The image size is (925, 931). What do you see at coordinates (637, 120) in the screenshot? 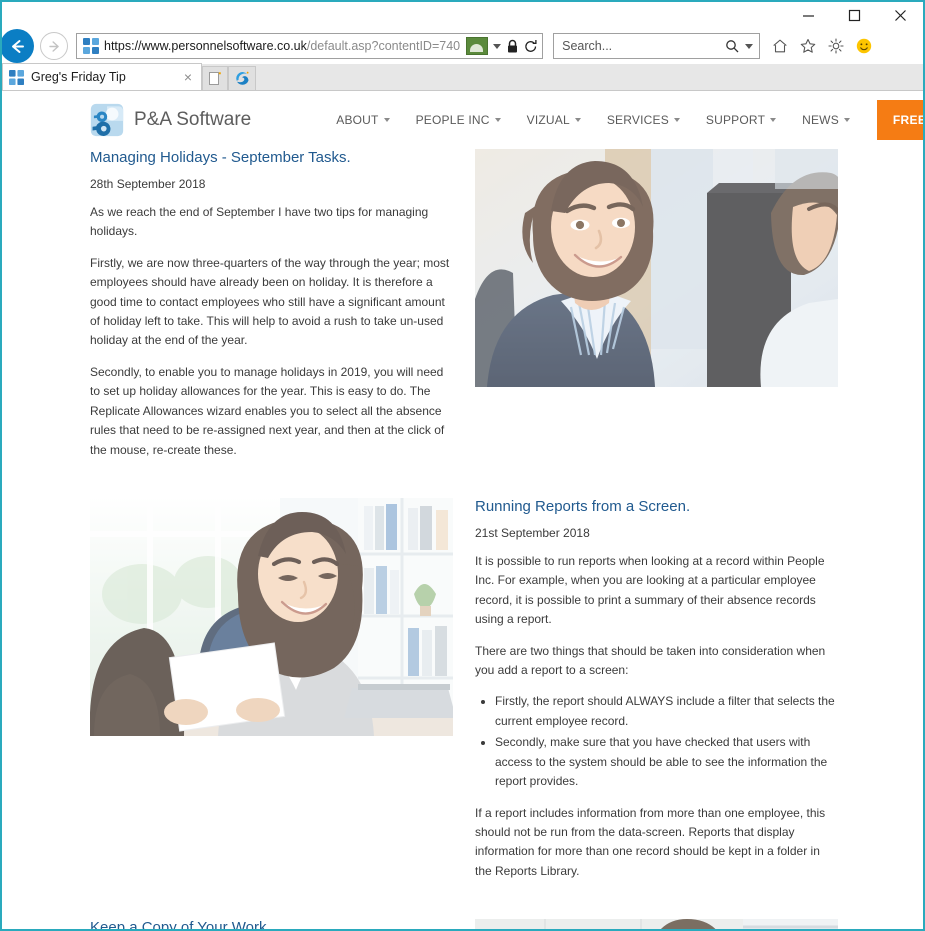
I see `nav-label: SERVICES` at bounding box center [637, 120].